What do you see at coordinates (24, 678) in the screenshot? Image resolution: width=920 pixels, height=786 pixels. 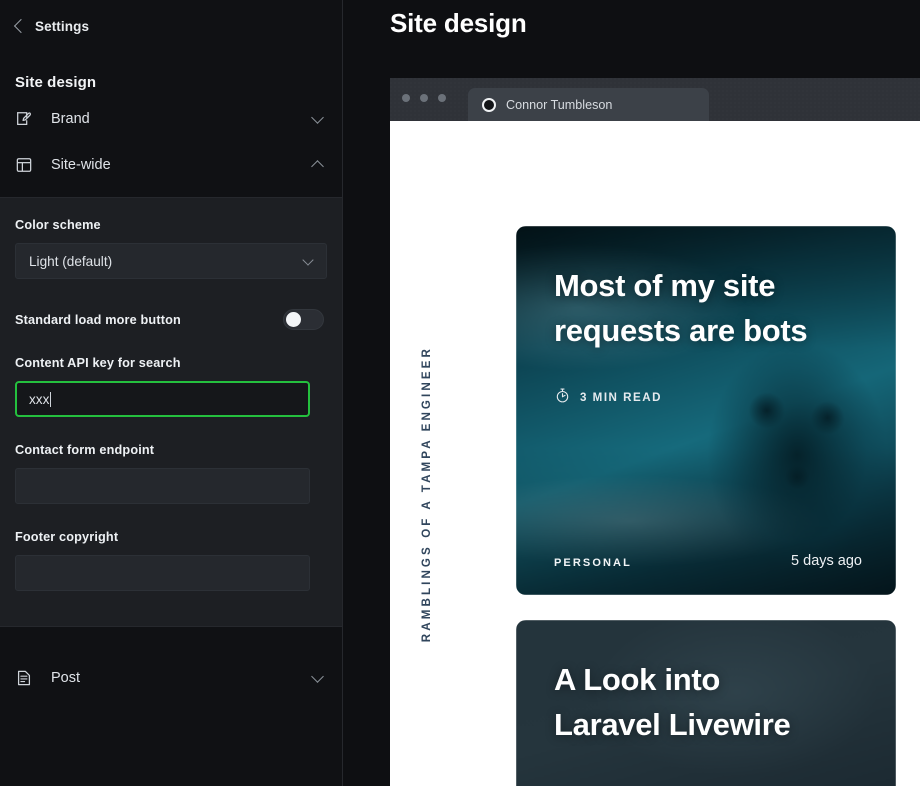 I see `document-icon` at bounding box center [24, 678].